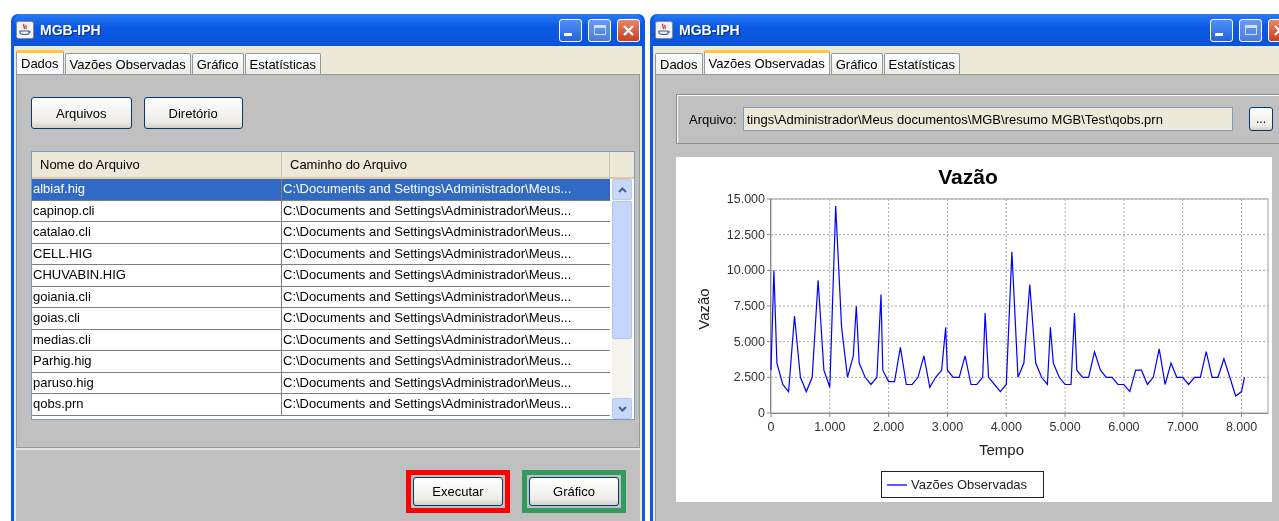 The height and width of the screenshot is (521, 1279). Describe the element at coordinates (1001, 449) in the screenshot. I see `axis-label: Tempo` at that location.